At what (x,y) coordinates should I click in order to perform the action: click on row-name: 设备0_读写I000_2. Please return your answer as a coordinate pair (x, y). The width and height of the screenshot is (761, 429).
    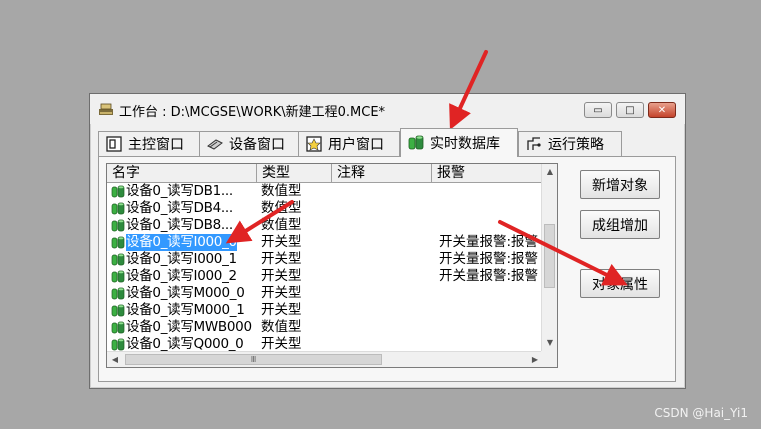
    Looking at the image, I should click on (181, 276).